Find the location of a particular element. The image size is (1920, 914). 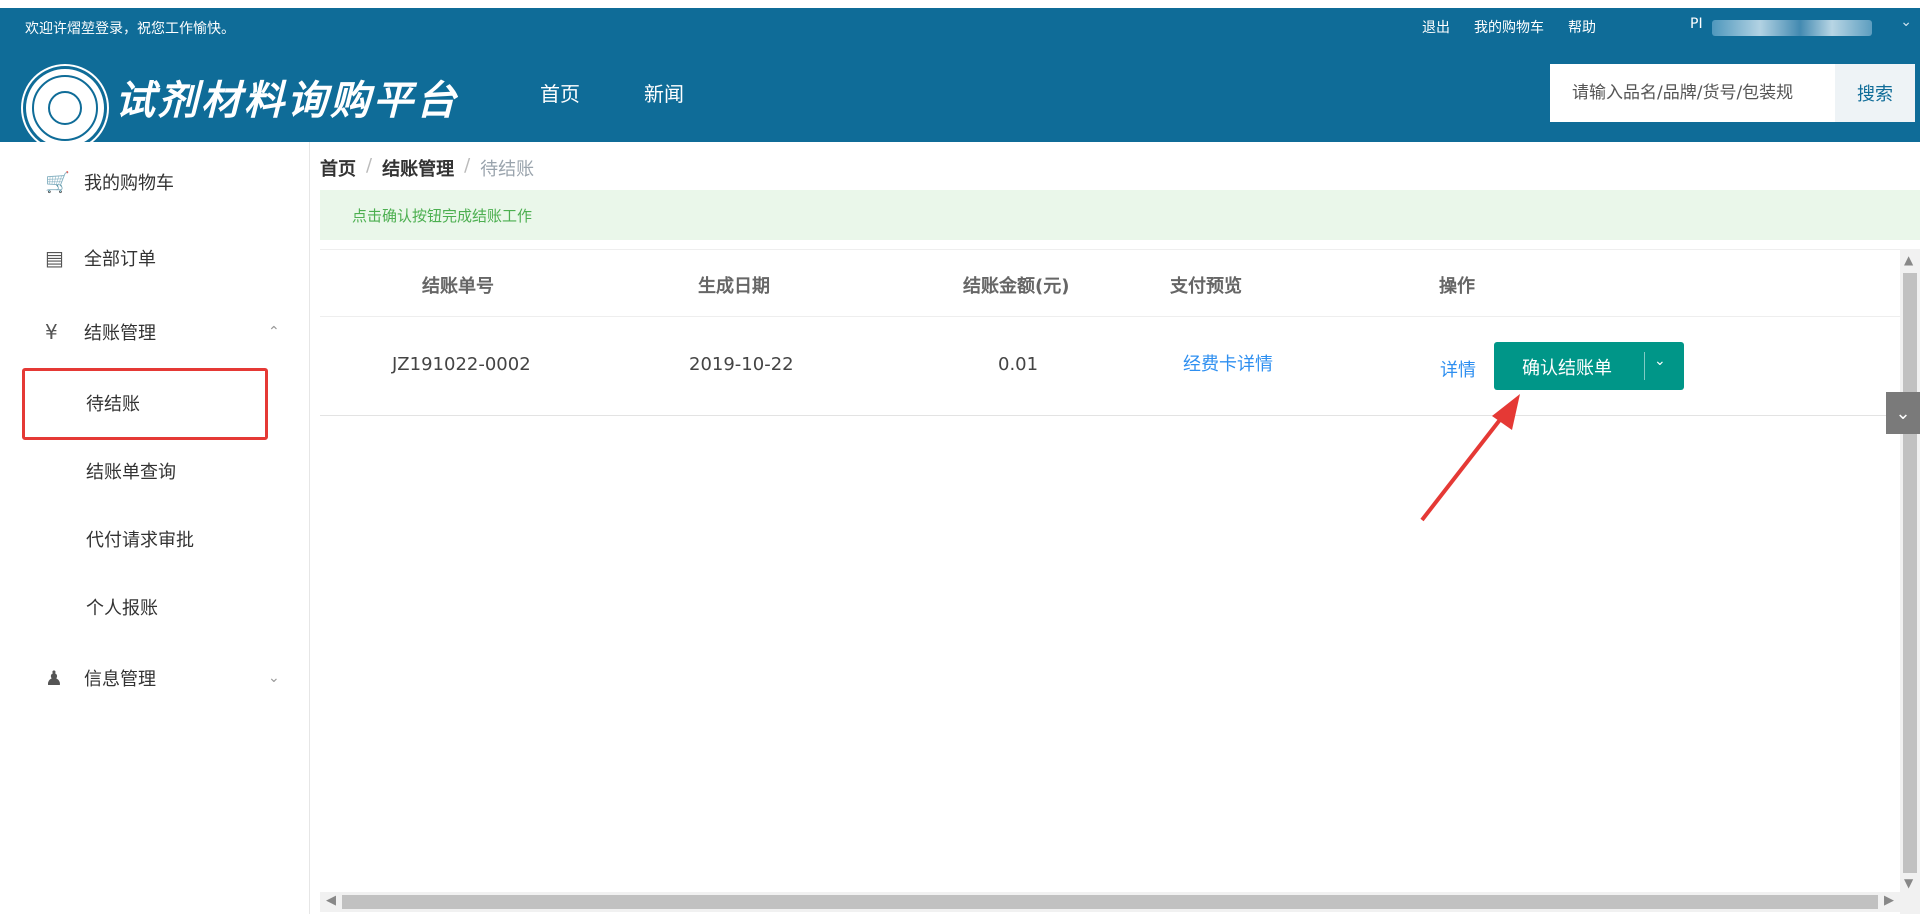

sidebar-item-info: ♟ 信息管理 ⌄ is located at coordinates (155, 678).